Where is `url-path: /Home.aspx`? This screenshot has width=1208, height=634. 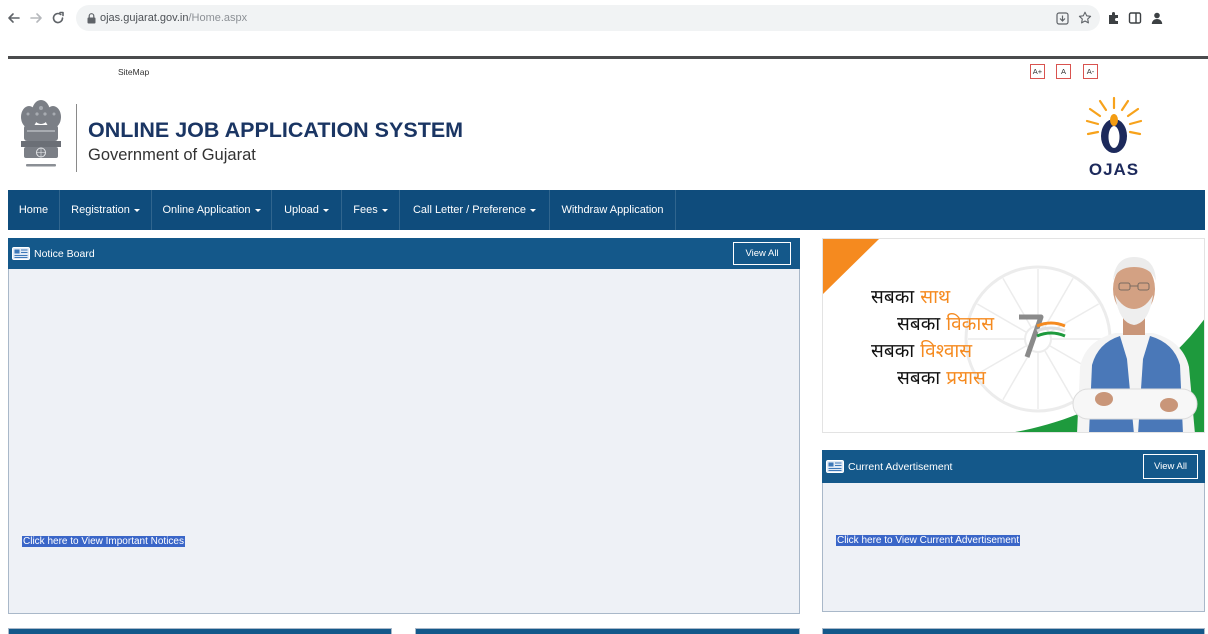
url-path: /Home.aspx is located at coordinates (218, 18).